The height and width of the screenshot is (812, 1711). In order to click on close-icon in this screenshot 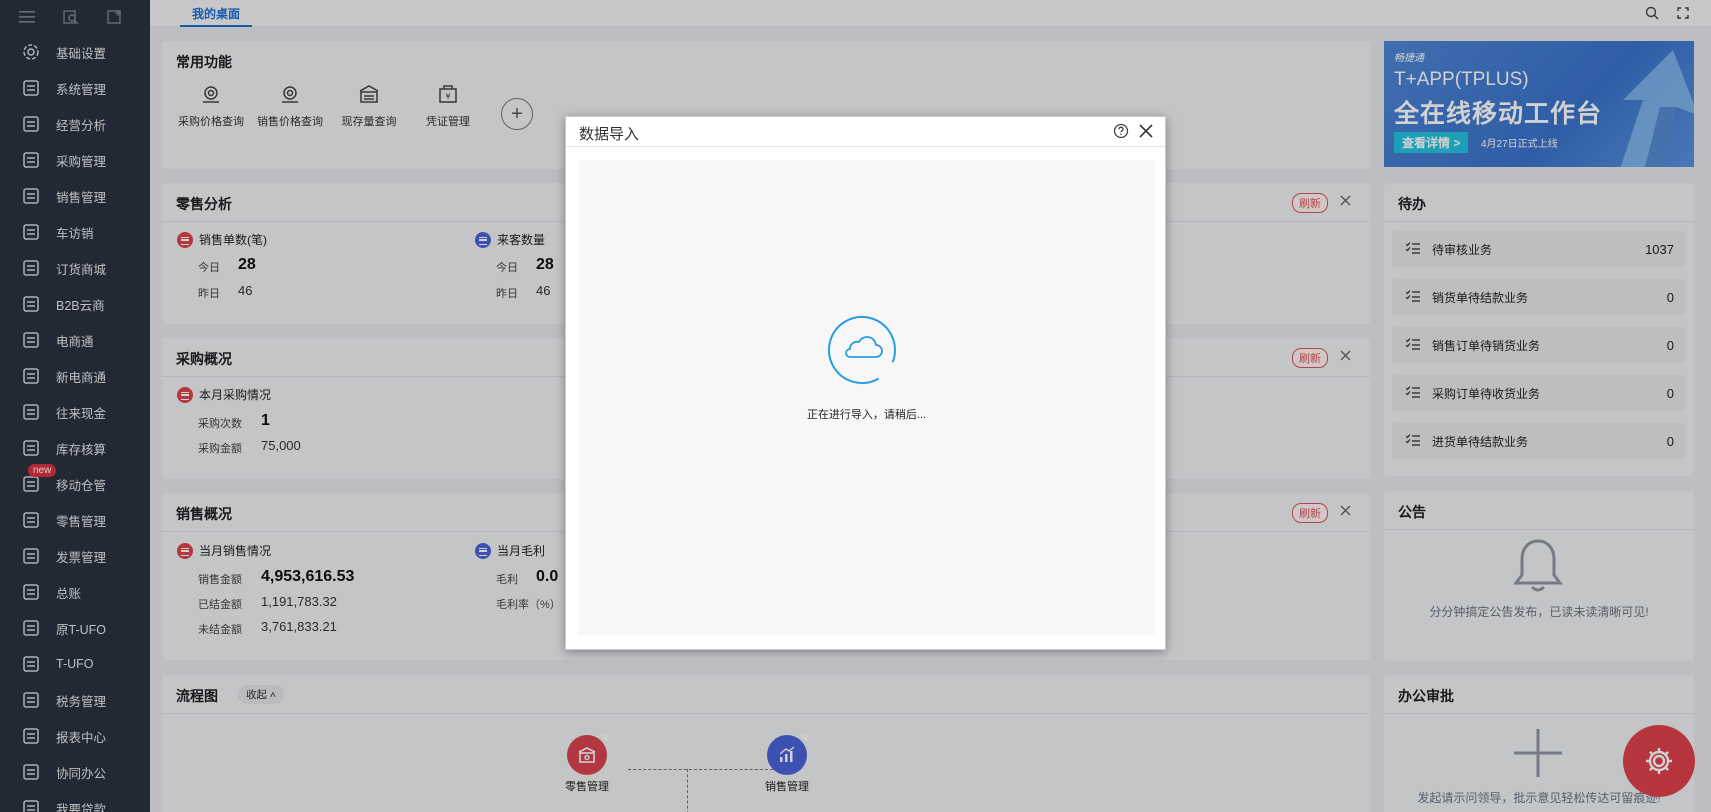, I will do `click(1146, 131)`.